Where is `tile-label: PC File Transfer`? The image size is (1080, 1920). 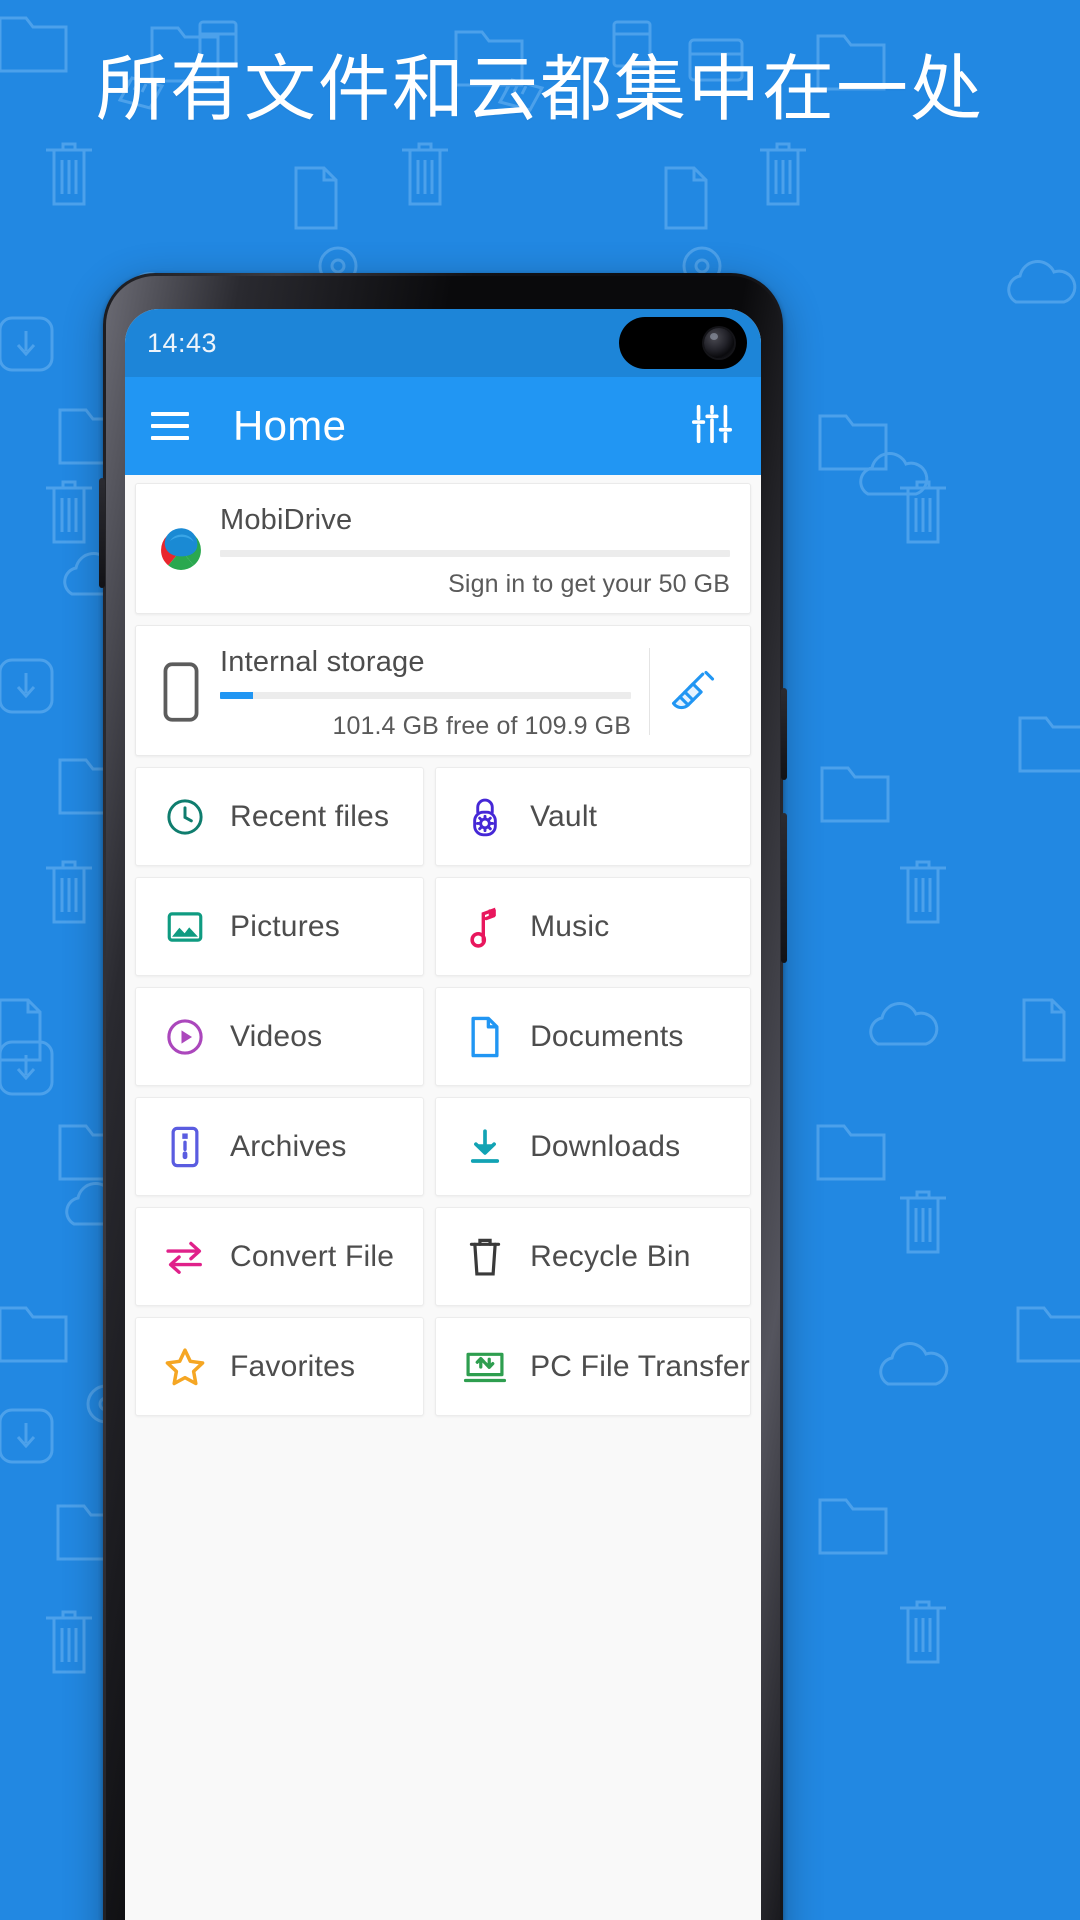 tile-label: PC File Transfer is located at coordinates (640, 1366).